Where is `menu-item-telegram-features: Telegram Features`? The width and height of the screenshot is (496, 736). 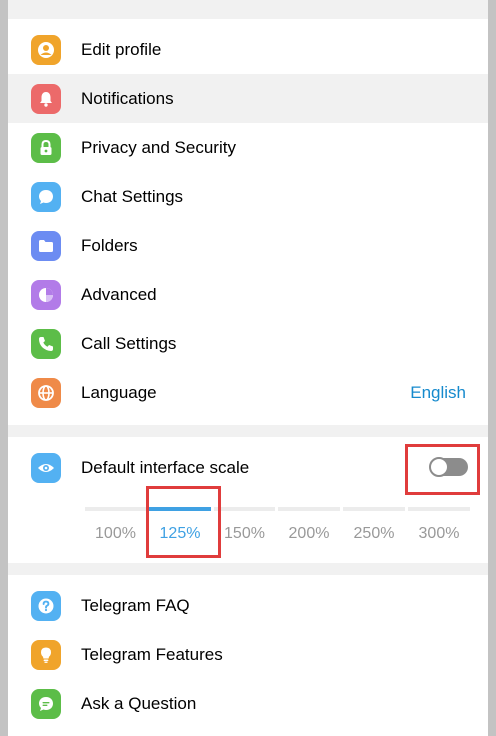
menu-item-telegram-features: Telegram Features is located at coordinates (248, 654).